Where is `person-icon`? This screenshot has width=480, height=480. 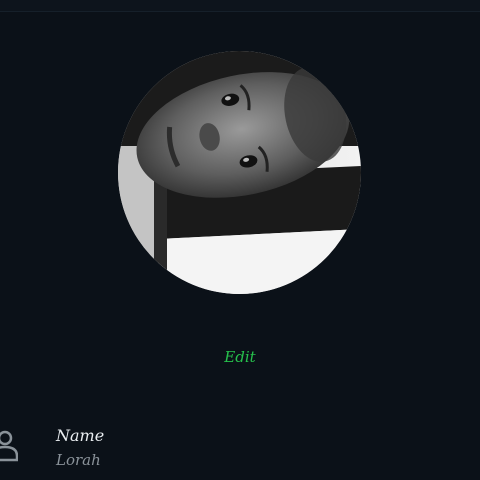 person-icon is located at coordinates (9, 445).